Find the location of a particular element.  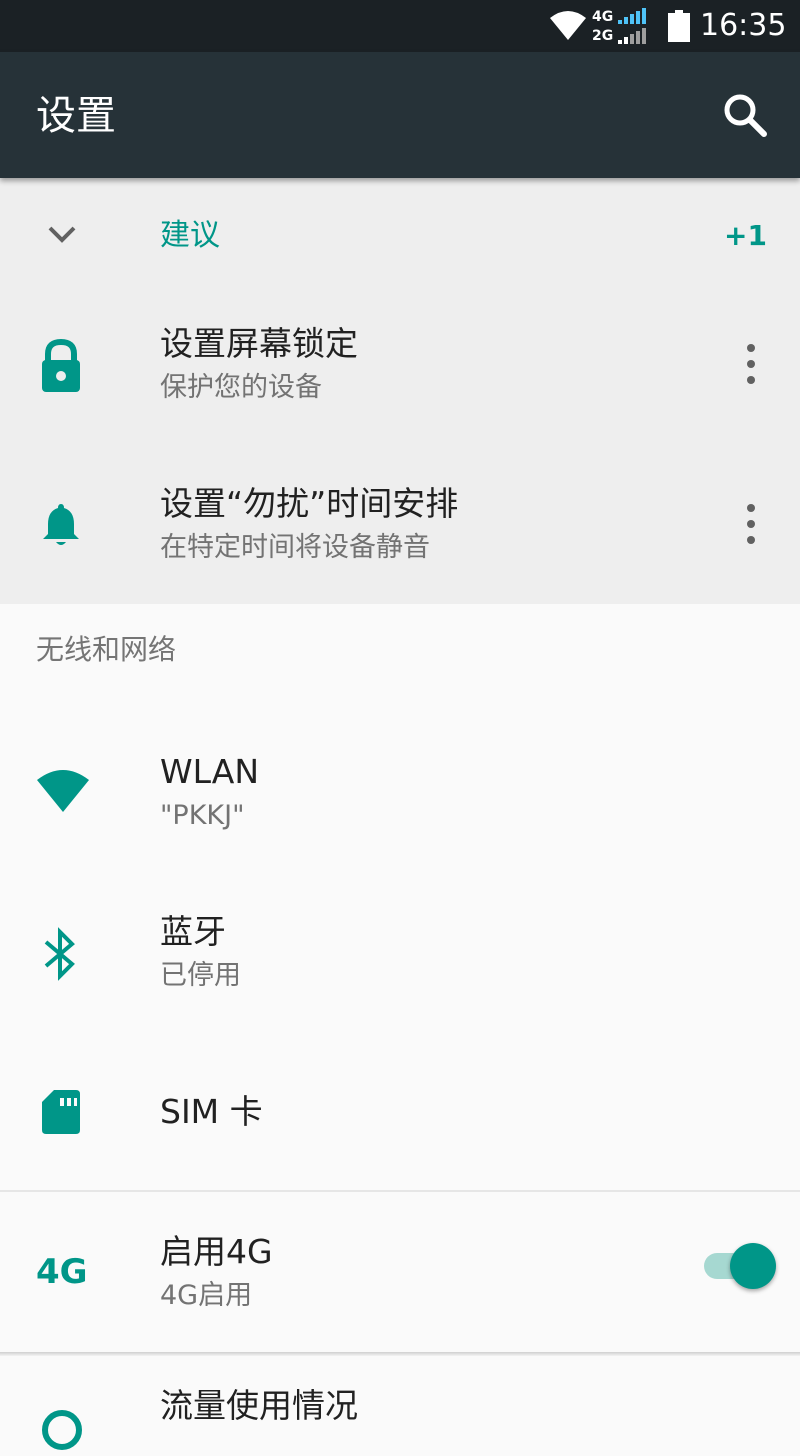

settings-item-subtitle: "PKKJ" is located at coordinates (202, 815).